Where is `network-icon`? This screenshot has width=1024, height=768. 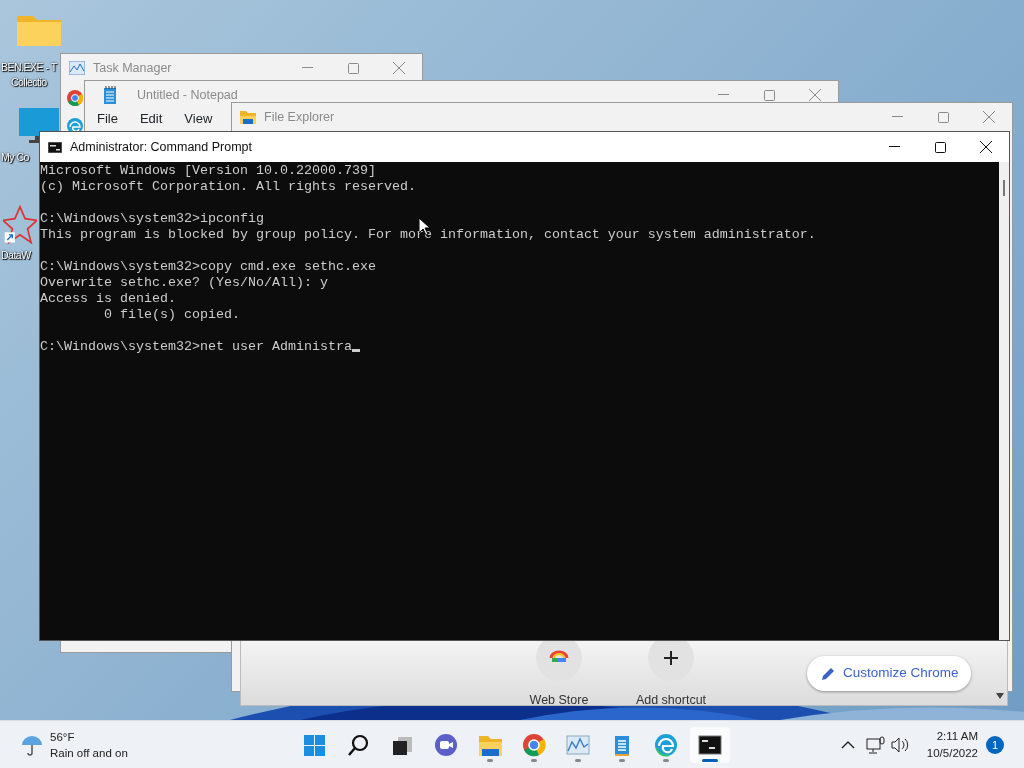
network-icon is located at coordinates (876, 745).